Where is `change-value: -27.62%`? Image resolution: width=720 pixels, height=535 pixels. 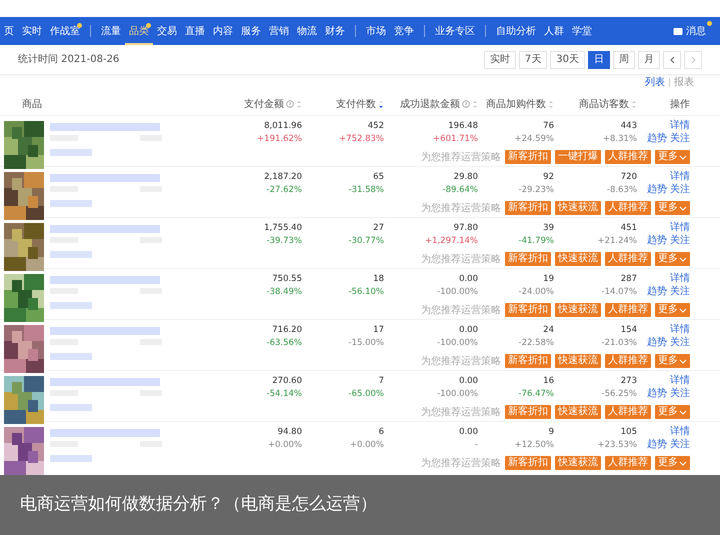 change-value: -27.62% is located at coordinates (284, 190).